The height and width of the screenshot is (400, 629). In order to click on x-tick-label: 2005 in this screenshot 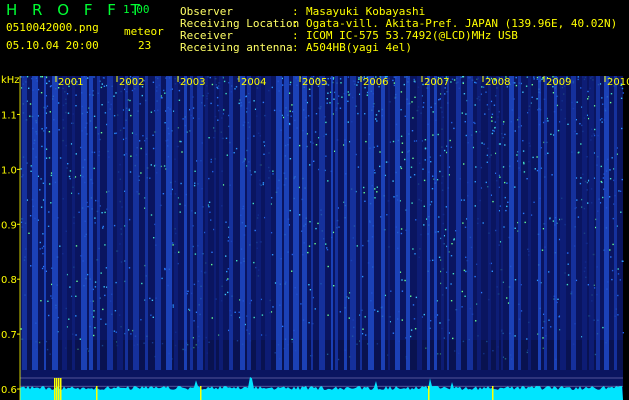, I will do `click(314, 82)`.